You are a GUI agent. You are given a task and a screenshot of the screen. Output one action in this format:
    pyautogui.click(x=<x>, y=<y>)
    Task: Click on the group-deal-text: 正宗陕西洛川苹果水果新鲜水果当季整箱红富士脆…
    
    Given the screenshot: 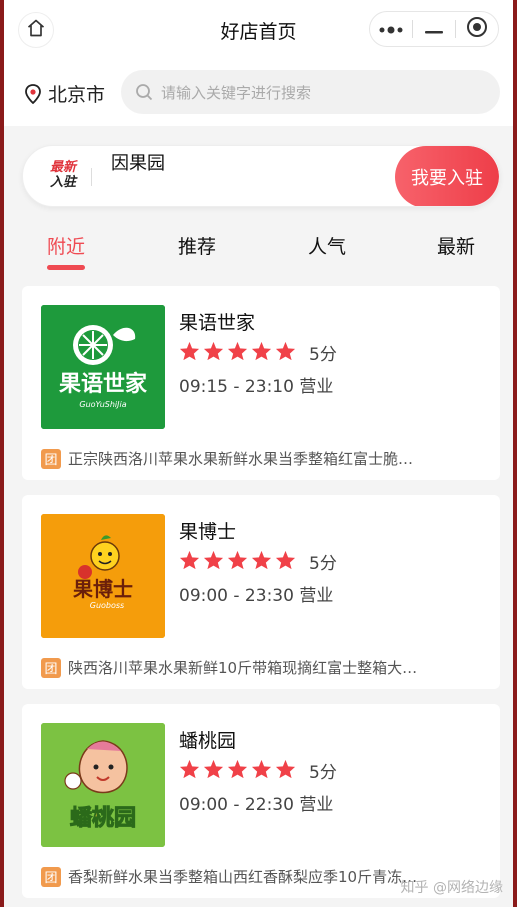 What is the action you would take?
    pyautogui.click(x=241, y=459)
    